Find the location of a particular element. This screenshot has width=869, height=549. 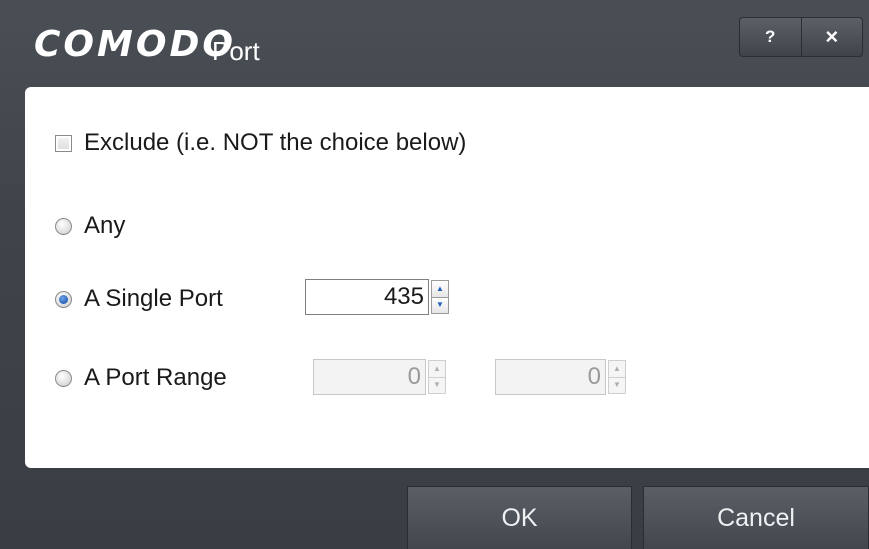

single-port-input: 435 is located at coordinates (367, 297).